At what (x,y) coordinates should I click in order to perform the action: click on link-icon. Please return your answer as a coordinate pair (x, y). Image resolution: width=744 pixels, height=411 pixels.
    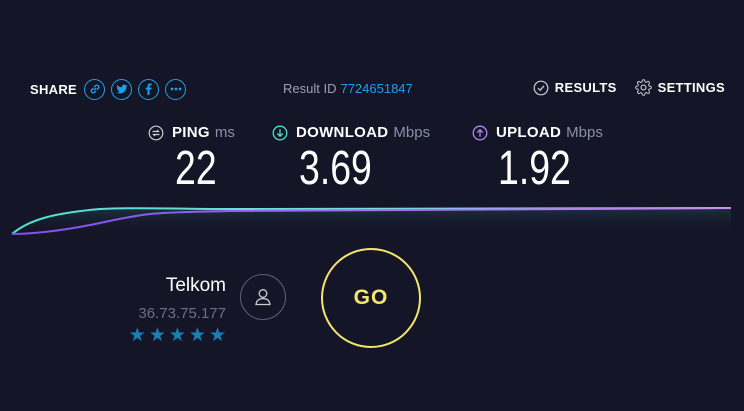
    Looking at the image, I should click on (94, 89).